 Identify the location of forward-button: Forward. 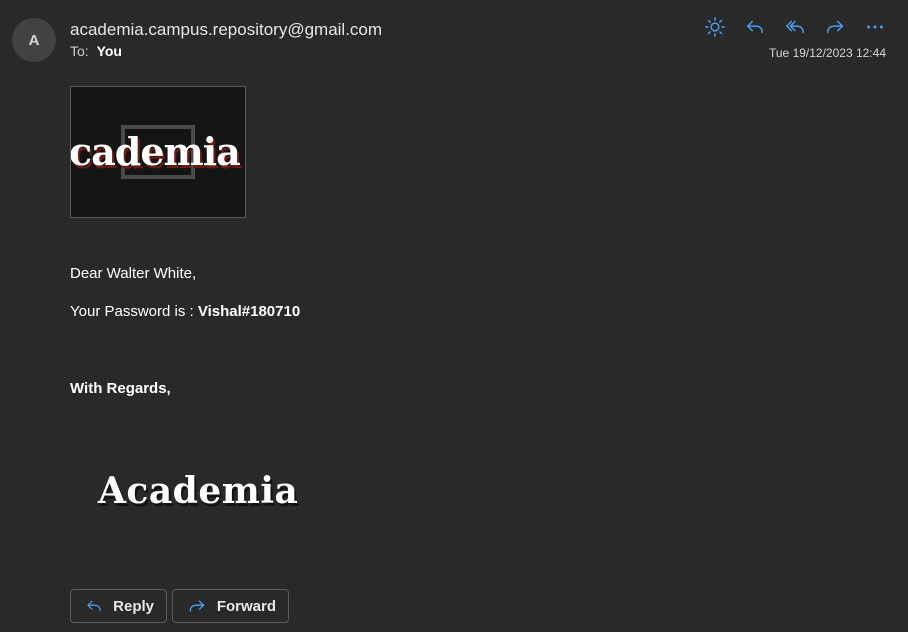
(230, 606).